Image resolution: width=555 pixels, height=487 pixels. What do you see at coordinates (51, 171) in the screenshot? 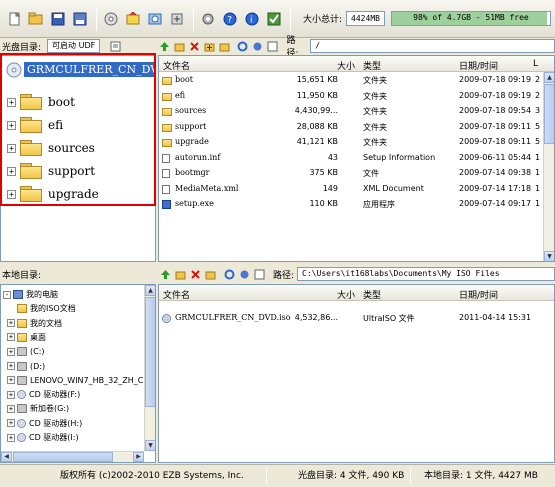
I see `iso-tree-item-support: + support` at bounding box center [51, 171].